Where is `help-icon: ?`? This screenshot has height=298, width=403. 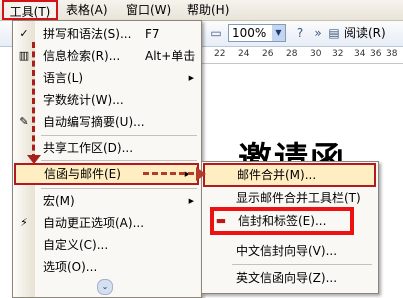
help-icon: ? is located at coordinates (300, 33).